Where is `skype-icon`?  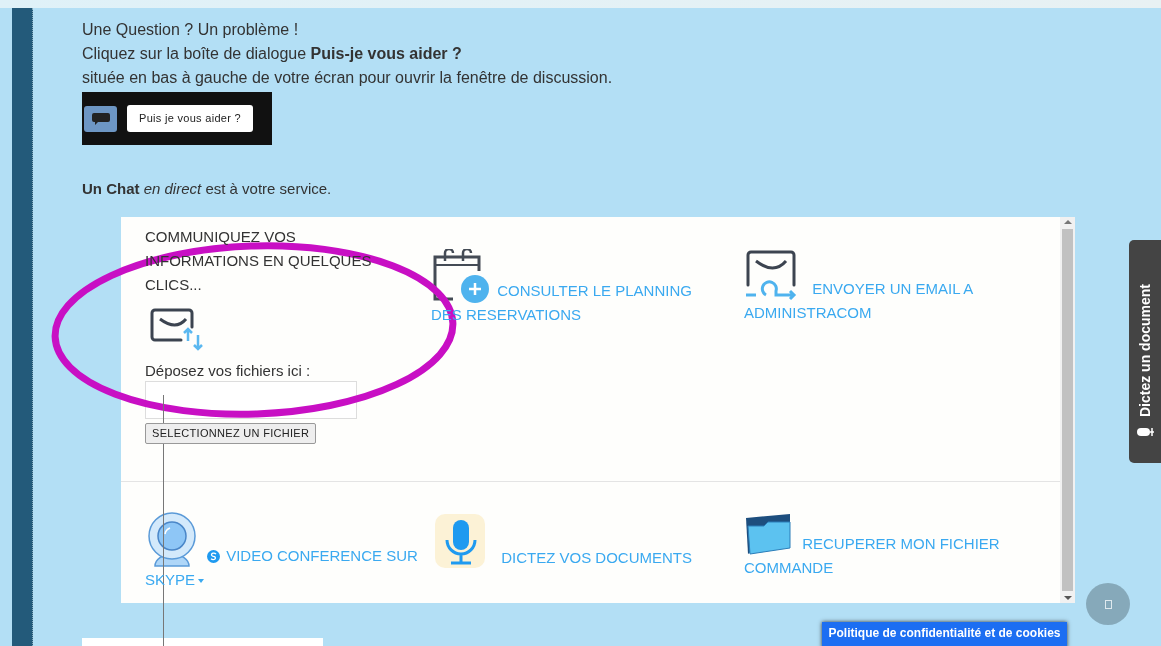 skype-icon is located at coordinates (213, 556).